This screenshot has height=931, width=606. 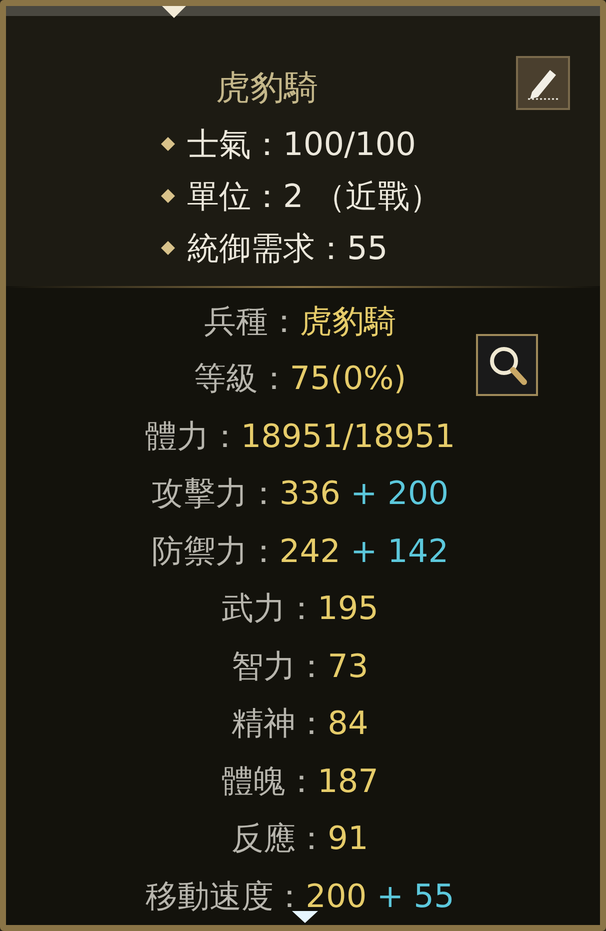 I want to click on stat-bonus: + 55, so click(x=415, y=896).